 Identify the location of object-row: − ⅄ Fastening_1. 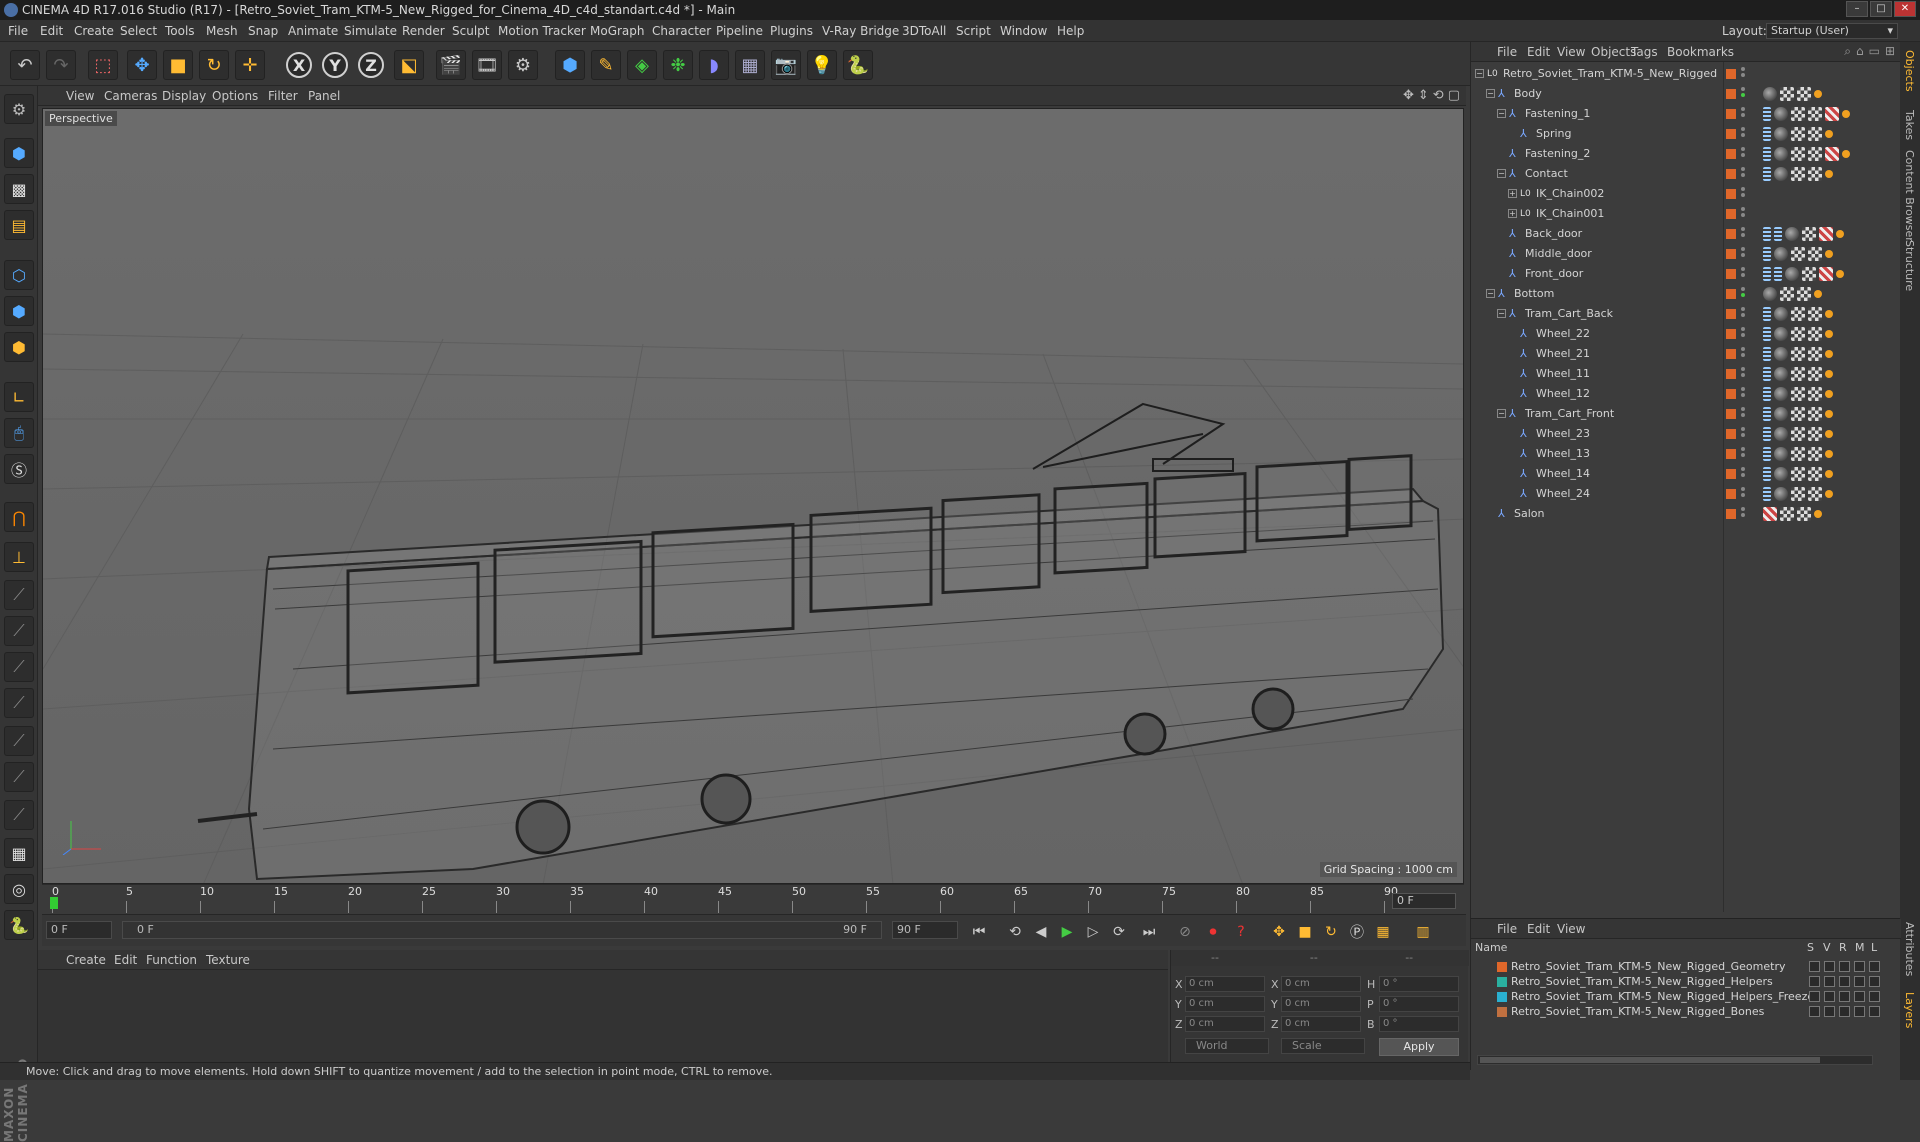
(1686, 114).